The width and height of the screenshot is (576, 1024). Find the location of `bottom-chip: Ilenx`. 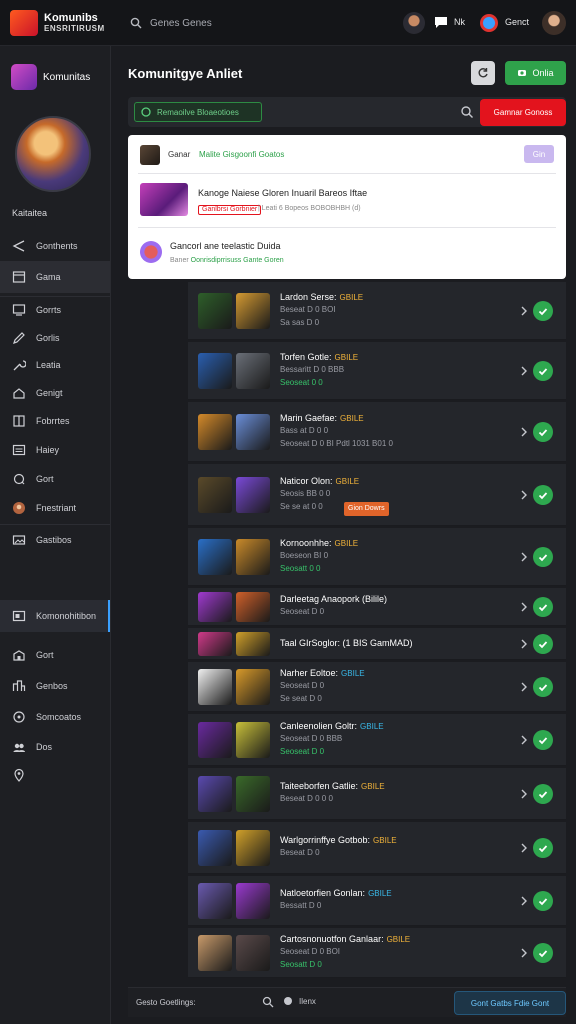

bottom-chip: Ilenx is located at coordinates (299, 1001).